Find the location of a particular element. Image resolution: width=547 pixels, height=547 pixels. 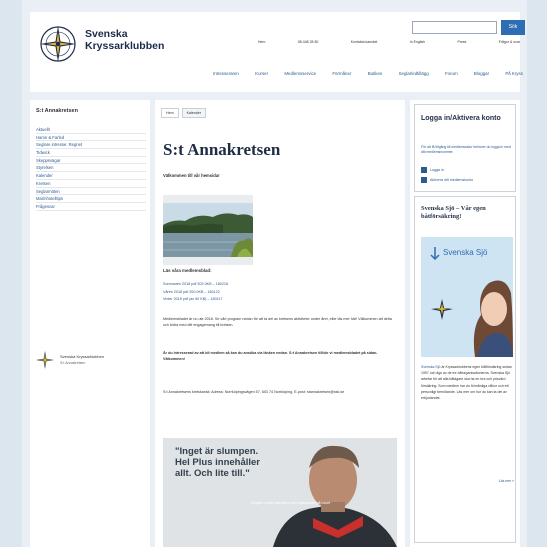

sidebar-item: Kalender is located at coordinates (91, 176).